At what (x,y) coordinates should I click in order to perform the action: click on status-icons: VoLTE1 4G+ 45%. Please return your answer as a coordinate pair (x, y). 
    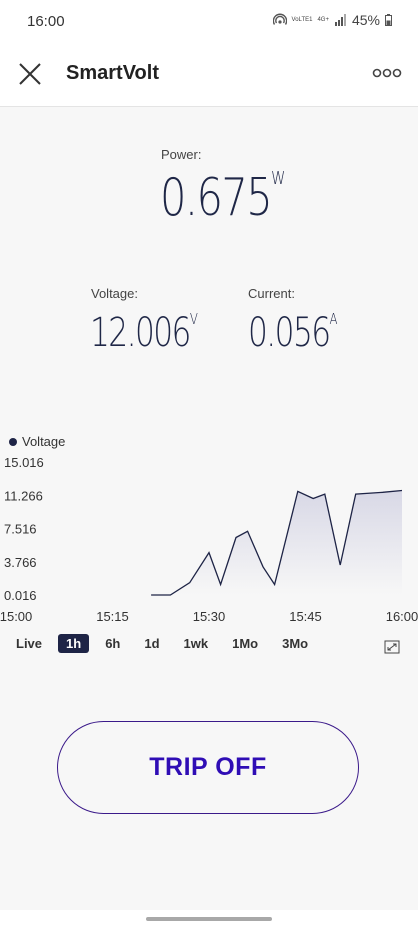
    Looking at the image, I should click on (332, 20).